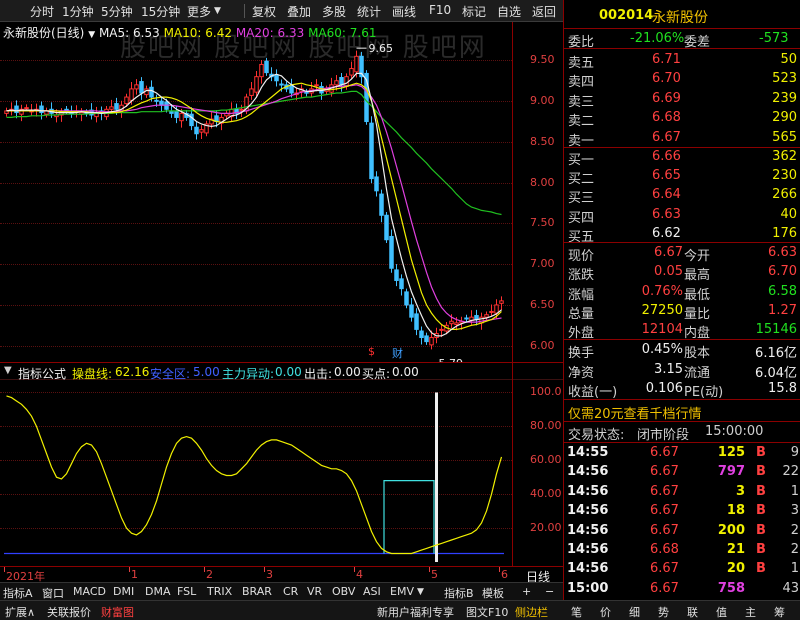 The height and width of the screenshot is (620, 800). I want to click on promo-row: 仅需20元查看千档行情, so click(682, 411).